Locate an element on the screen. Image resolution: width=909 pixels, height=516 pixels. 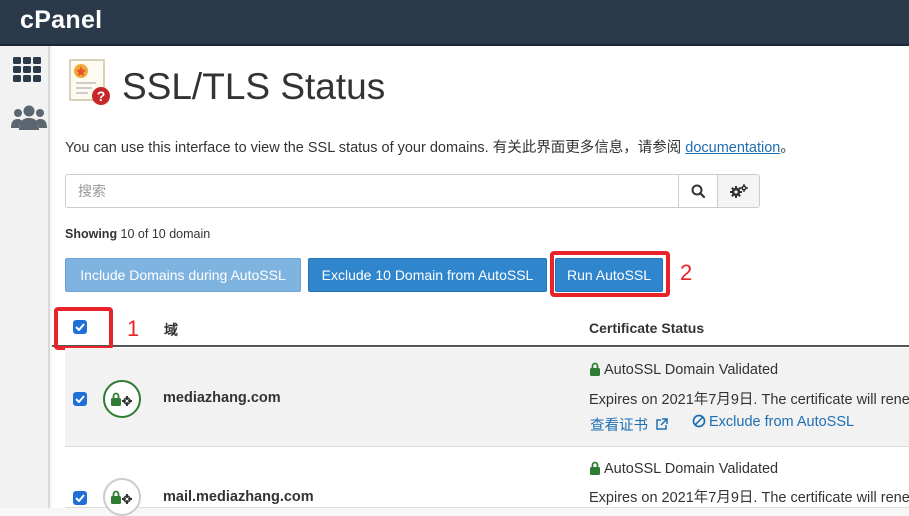
view-certificate-label: 查看证书 is located at coordinates (619, 426).